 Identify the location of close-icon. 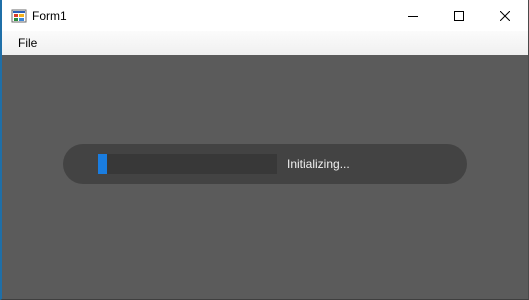
(505, 15).